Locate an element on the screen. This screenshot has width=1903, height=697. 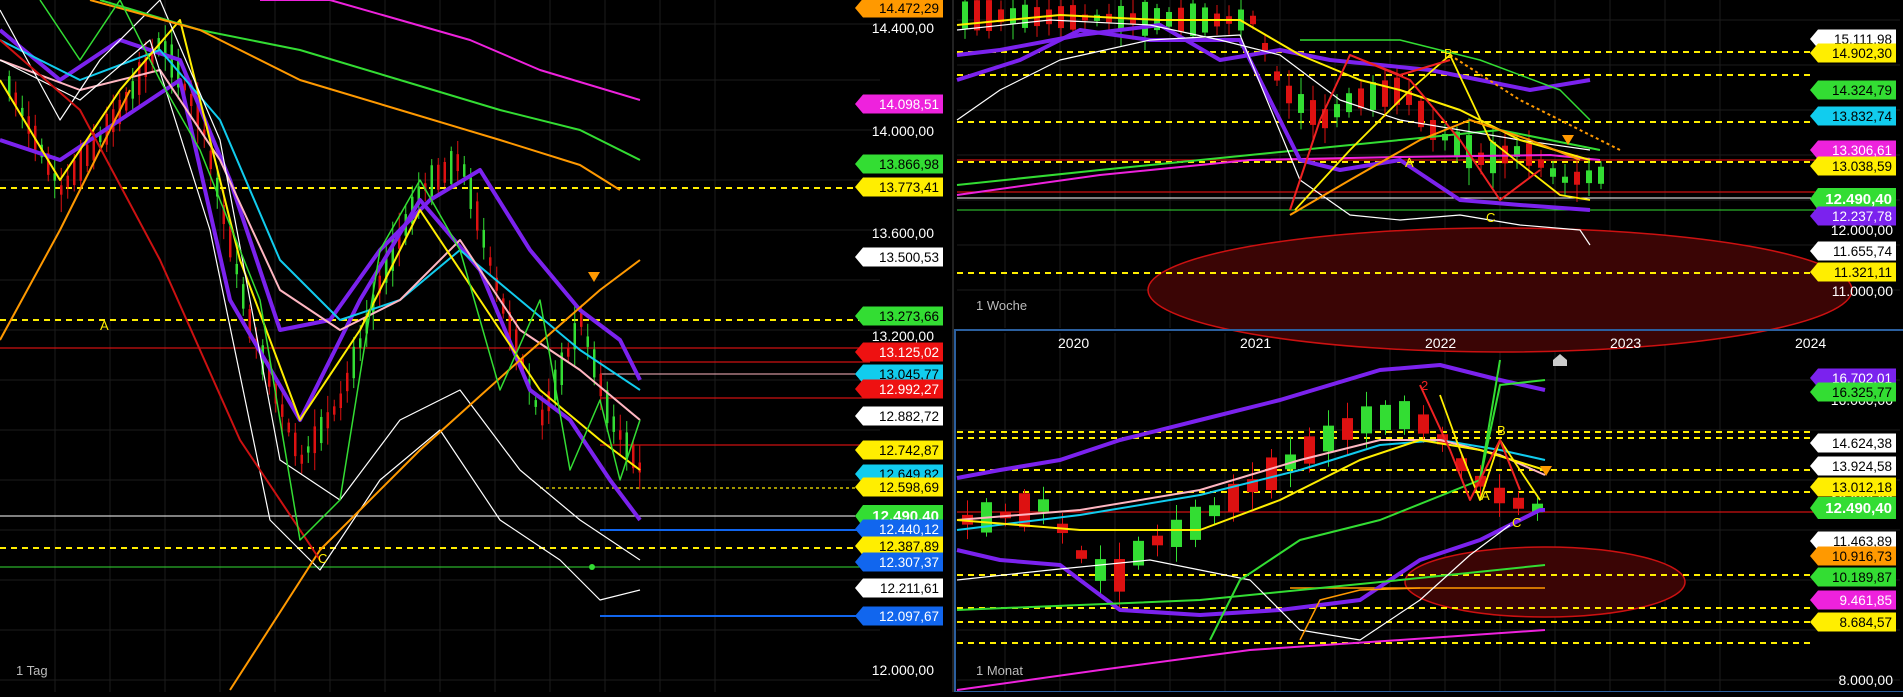
price-tag: 12.992,27 is located at coordinates (899, 389).